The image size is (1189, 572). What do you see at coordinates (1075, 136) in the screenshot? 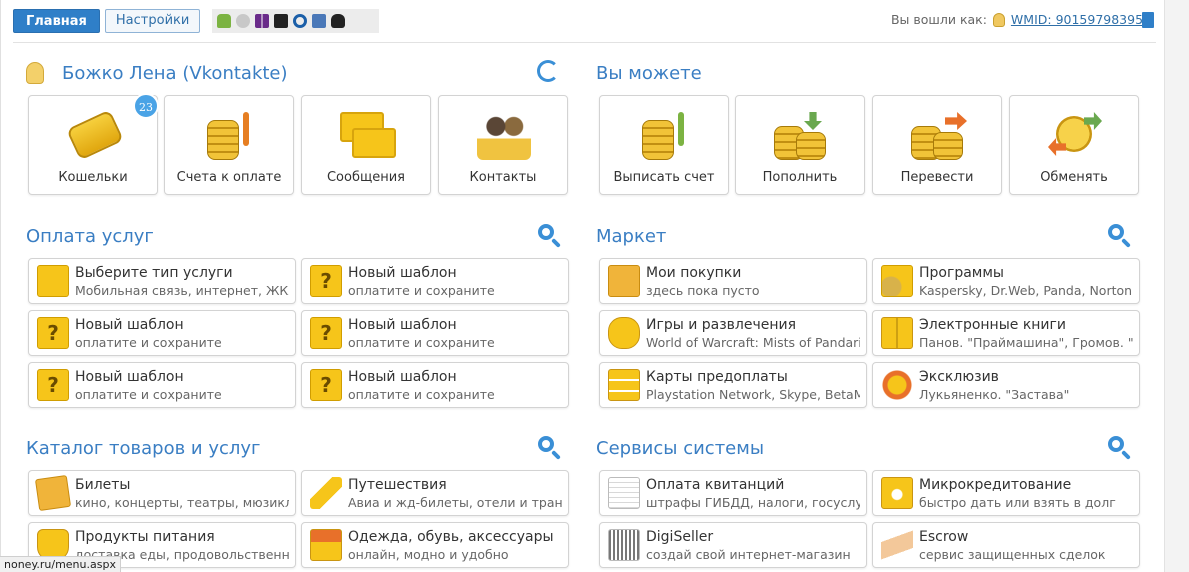
I see `exchange-coins-icon` at bounding box center [1075, 136].